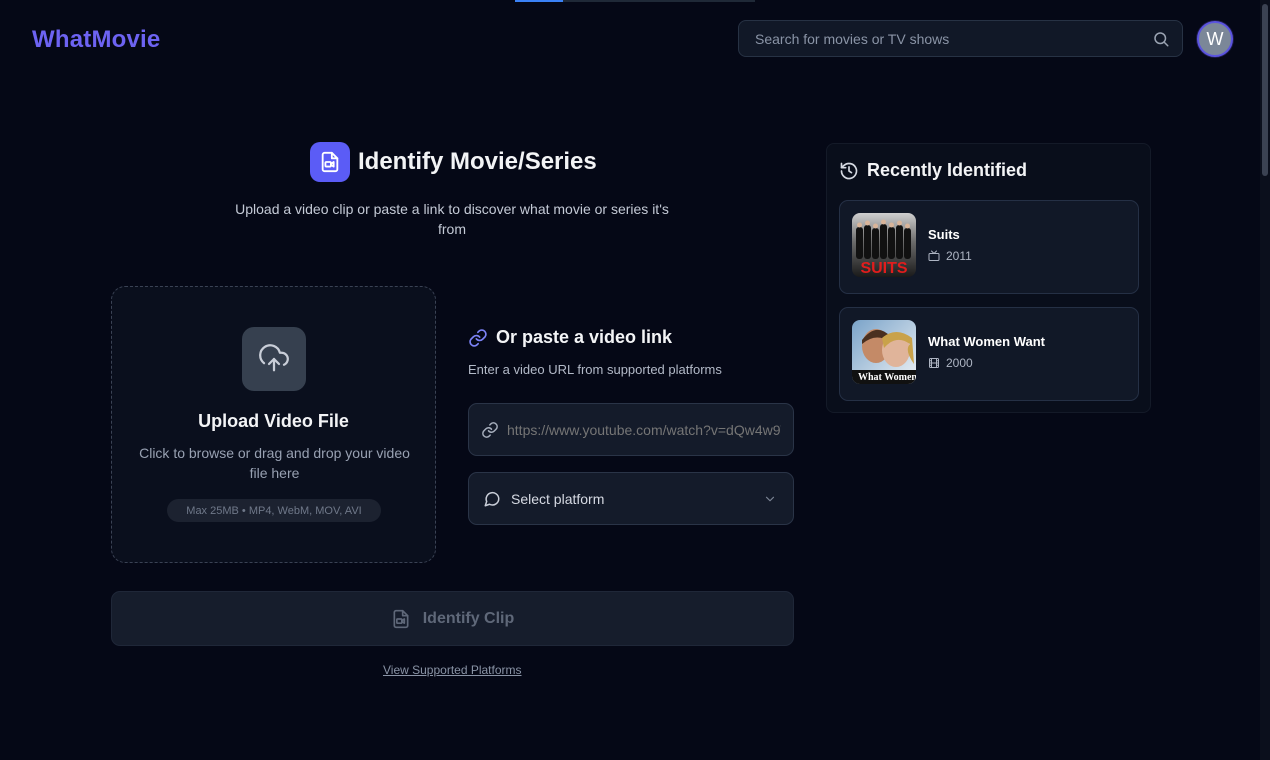 The width and height of the screenshot is (1270, 760). Describe the element at coordinates (959, 363) in the screenshot. I see `recent-item-year: 2000` at that location.